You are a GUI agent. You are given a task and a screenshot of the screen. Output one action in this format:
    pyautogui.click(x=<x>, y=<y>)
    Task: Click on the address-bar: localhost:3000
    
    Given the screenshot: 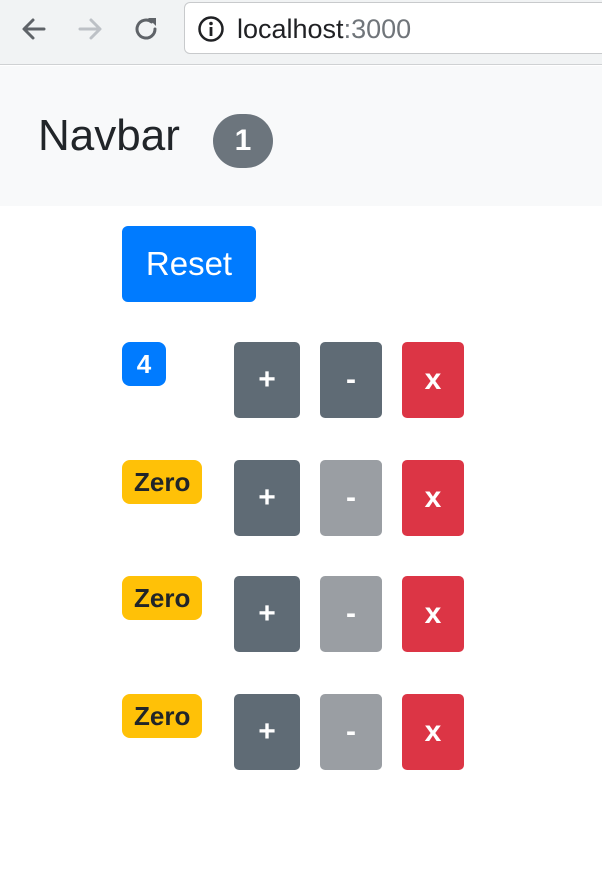 What is the action you would take?
    pyautogui.click(x=393, y=28)
    